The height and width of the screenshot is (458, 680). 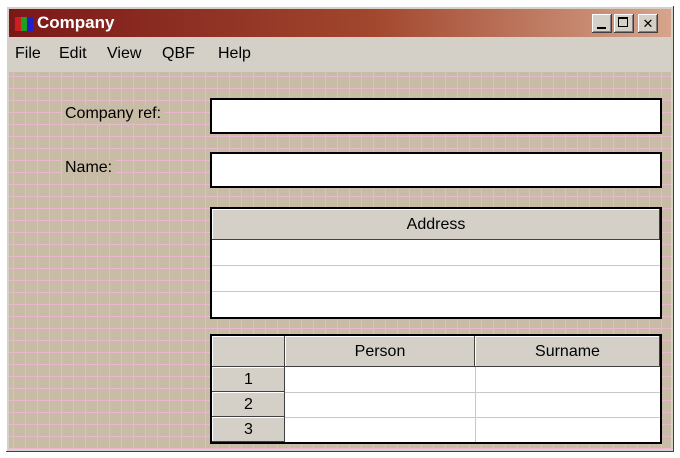 I want to click on menu-bar: File Edit View QBF Help, so click(x=340, y=54).